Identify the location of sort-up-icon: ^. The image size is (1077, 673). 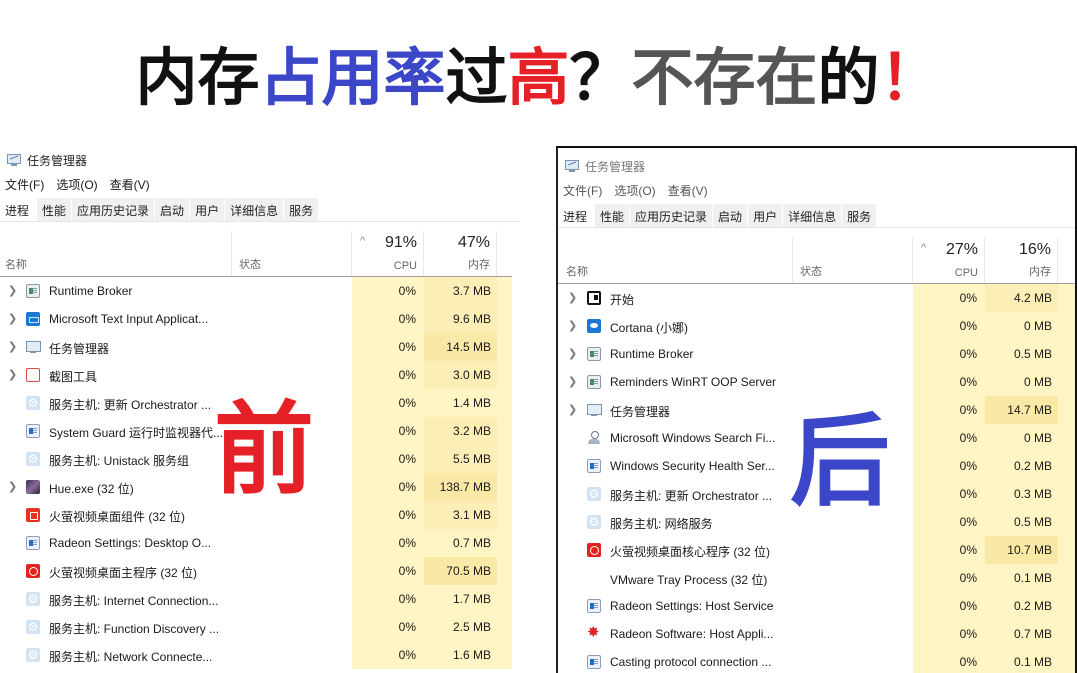
(363, 241).